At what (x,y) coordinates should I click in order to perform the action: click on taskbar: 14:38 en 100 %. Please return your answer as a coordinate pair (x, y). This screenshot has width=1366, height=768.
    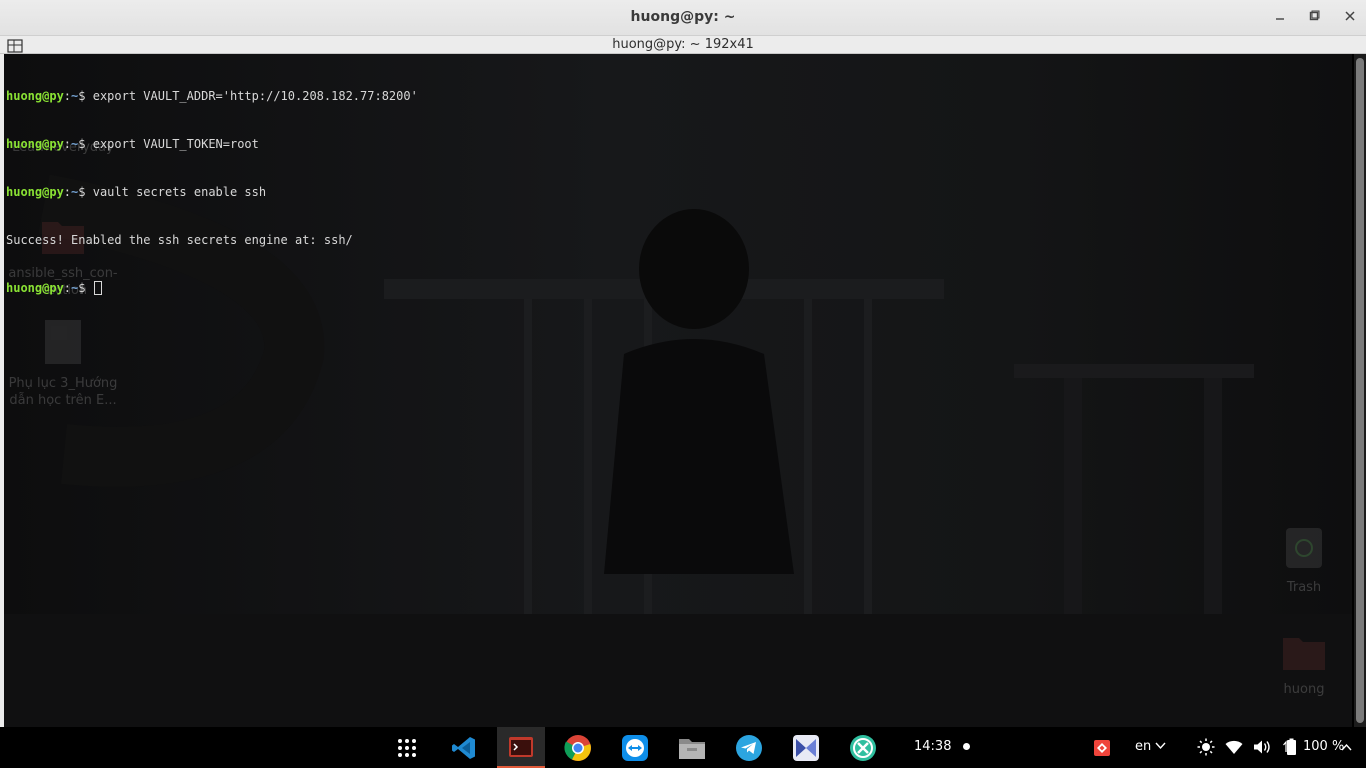
    Looking at the image, I should click on (683, 747).